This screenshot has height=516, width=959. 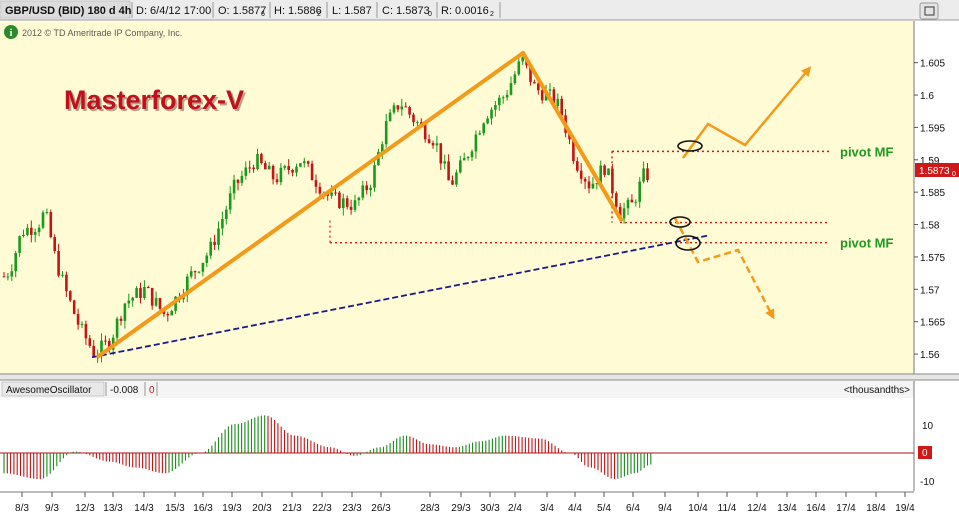 What do you see at coordinates (292, 508) in the screenshot?
I see `time-tick-label: 21/3` at bounding box center [292, 508].